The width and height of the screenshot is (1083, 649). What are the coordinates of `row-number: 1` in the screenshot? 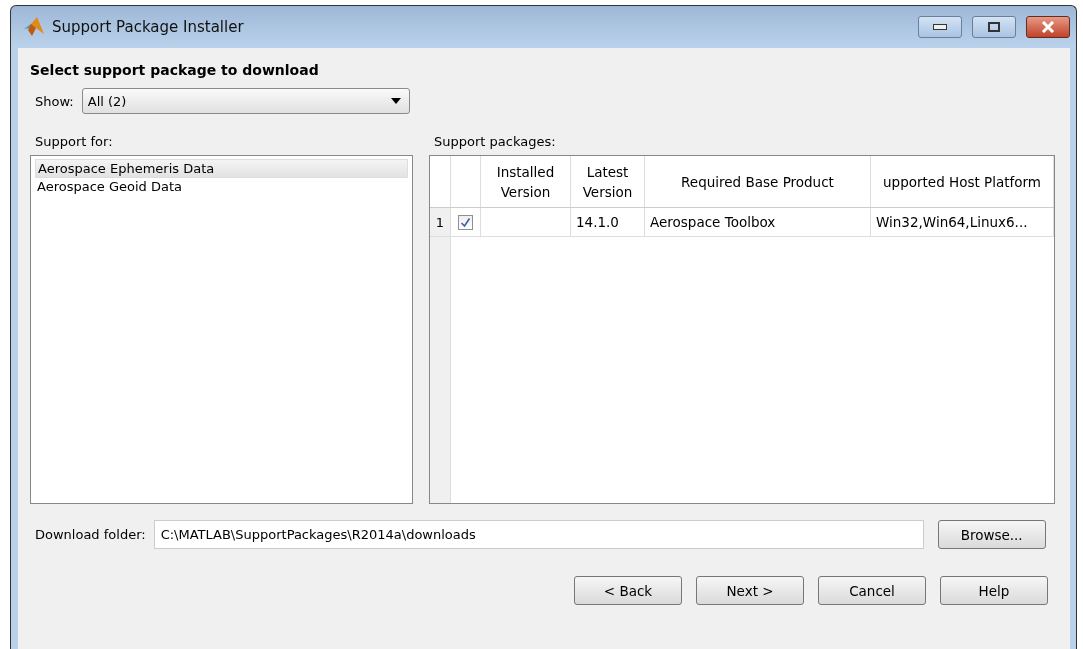 It's located at (440, 222).